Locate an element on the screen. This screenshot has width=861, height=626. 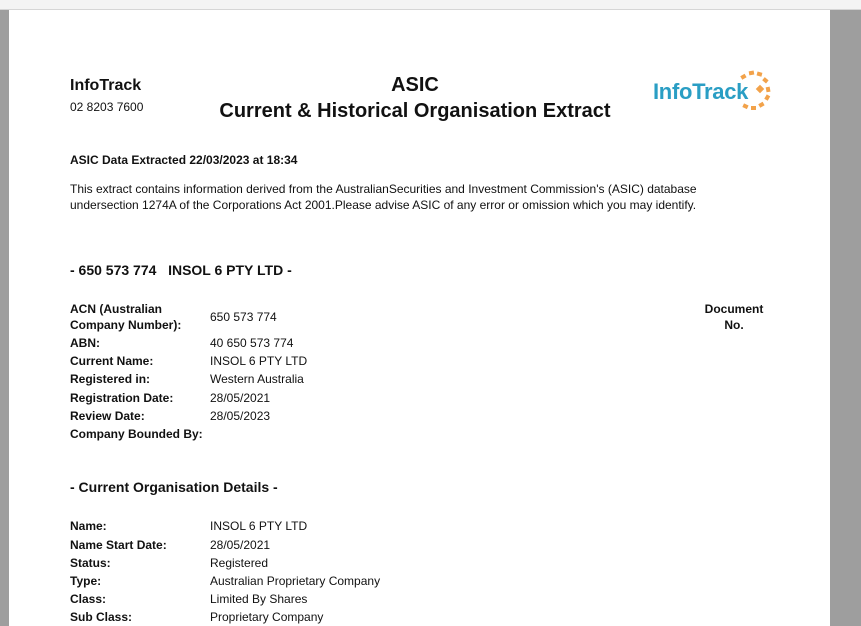
abn-value: 40 650 573 774 is located at coordinates (252, 343).